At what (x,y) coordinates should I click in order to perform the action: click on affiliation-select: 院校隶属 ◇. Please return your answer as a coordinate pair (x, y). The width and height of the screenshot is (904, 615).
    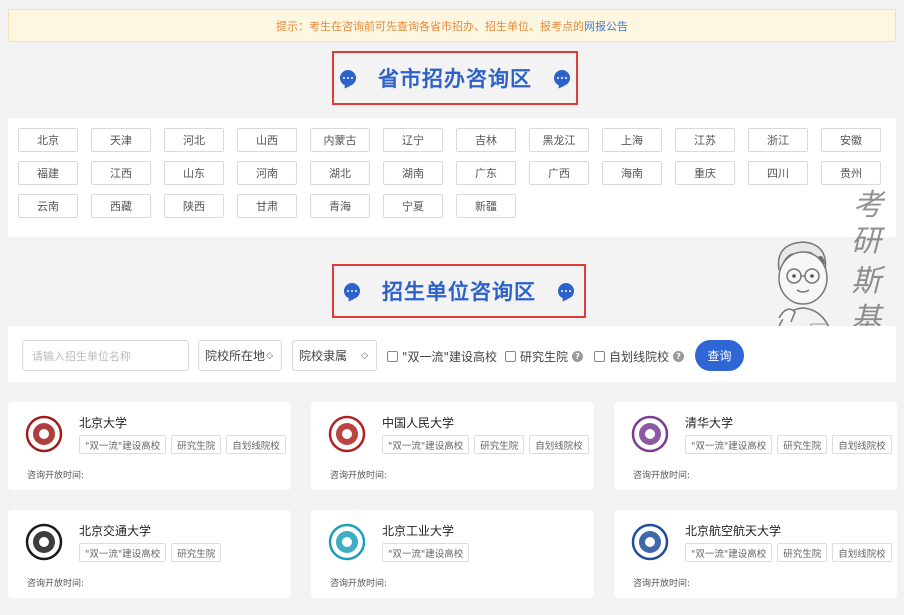
    Looking at the image, I should click on (334, 355).